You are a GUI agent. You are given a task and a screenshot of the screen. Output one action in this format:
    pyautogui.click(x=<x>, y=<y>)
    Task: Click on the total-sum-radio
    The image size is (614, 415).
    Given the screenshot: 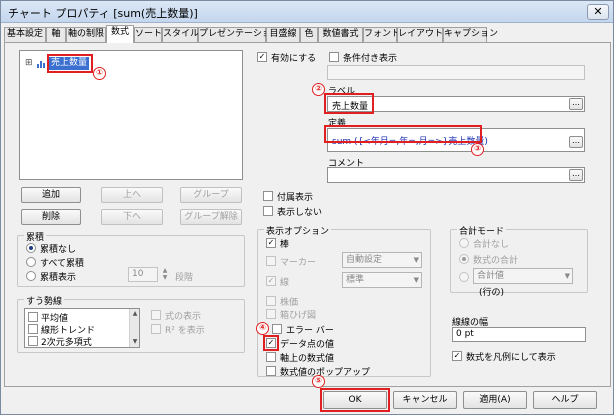 What is the action you would take?
    pyautogui.click(x=464, y=259)
    